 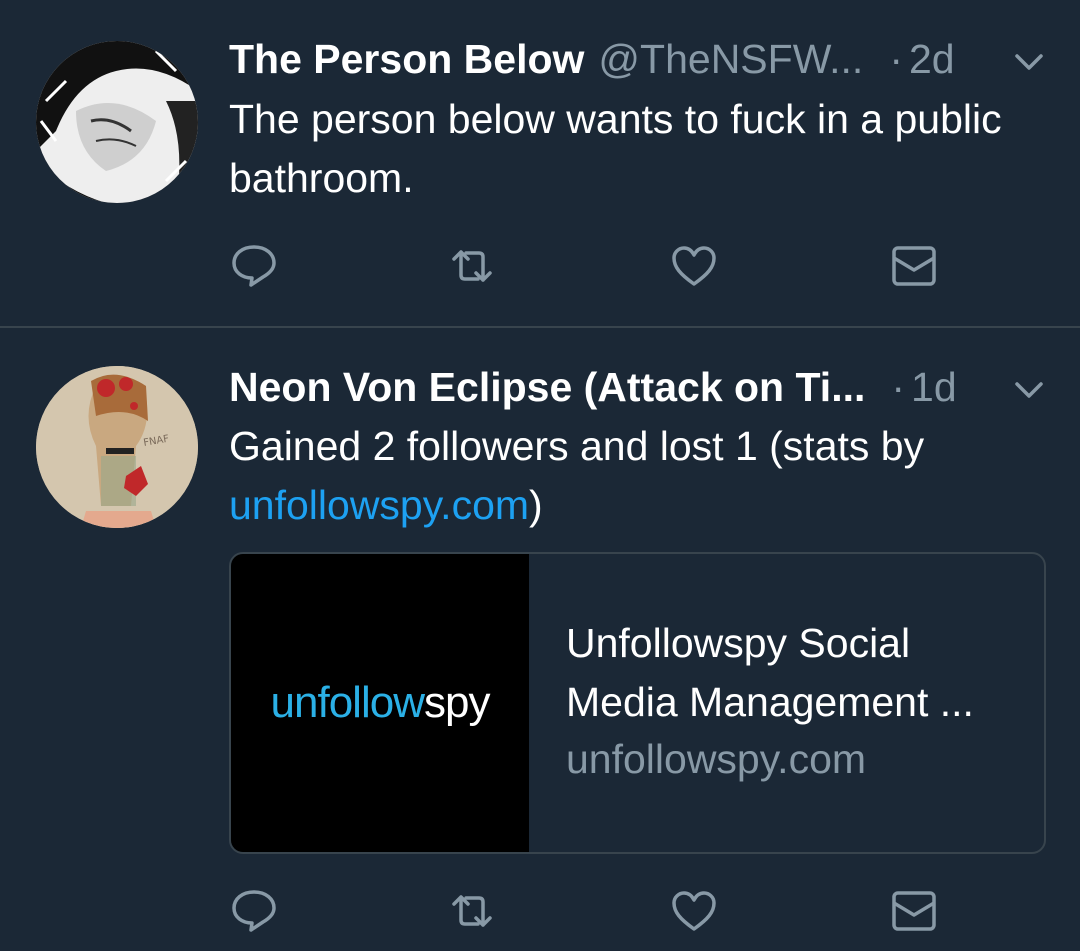 I want to click on card-domain: unfollowspy.com, so click(x=716, y=759).